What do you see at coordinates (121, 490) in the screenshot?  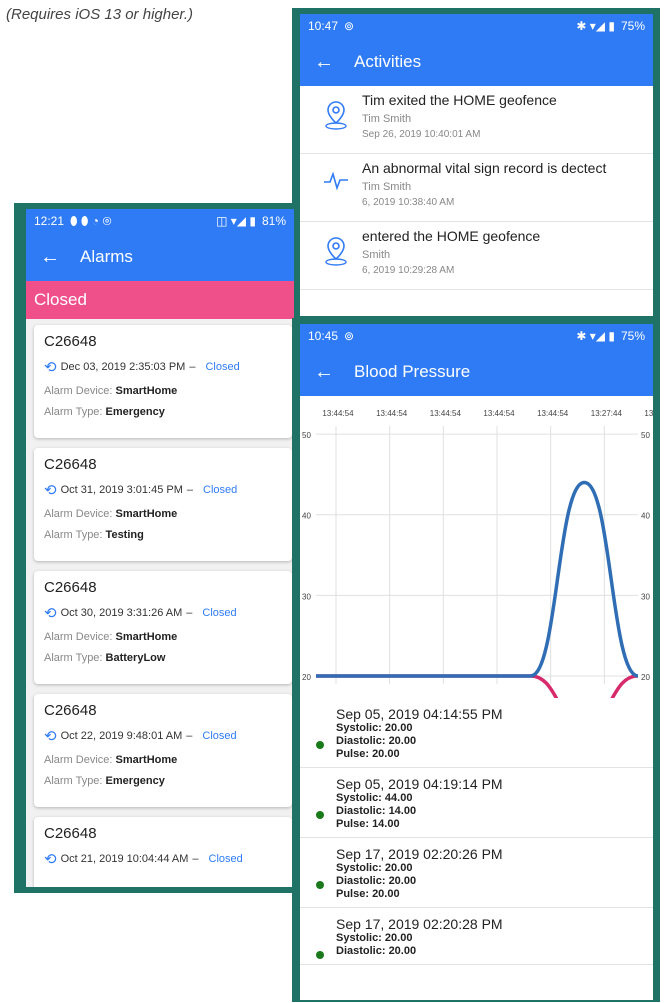 I see `alarm-date: Oct 31, 2019 3:01:45 PM` at bounding box center [121, 490].